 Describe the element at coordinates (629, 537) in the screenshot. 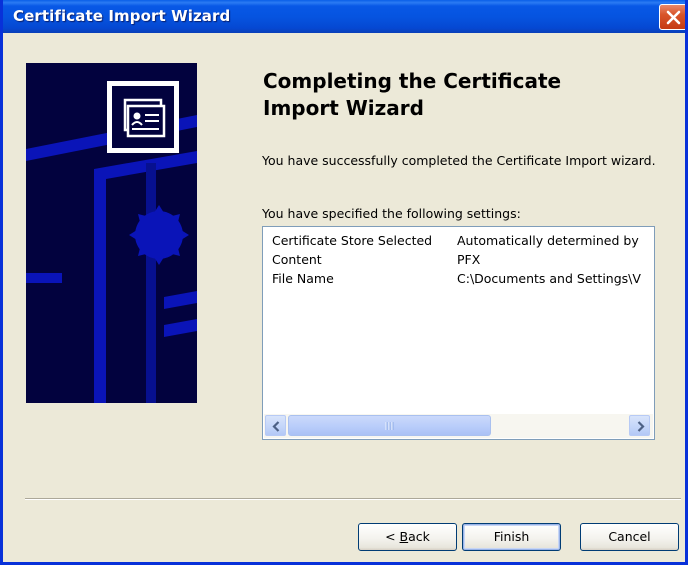

I see `cancel-button: Cancel` at that location.